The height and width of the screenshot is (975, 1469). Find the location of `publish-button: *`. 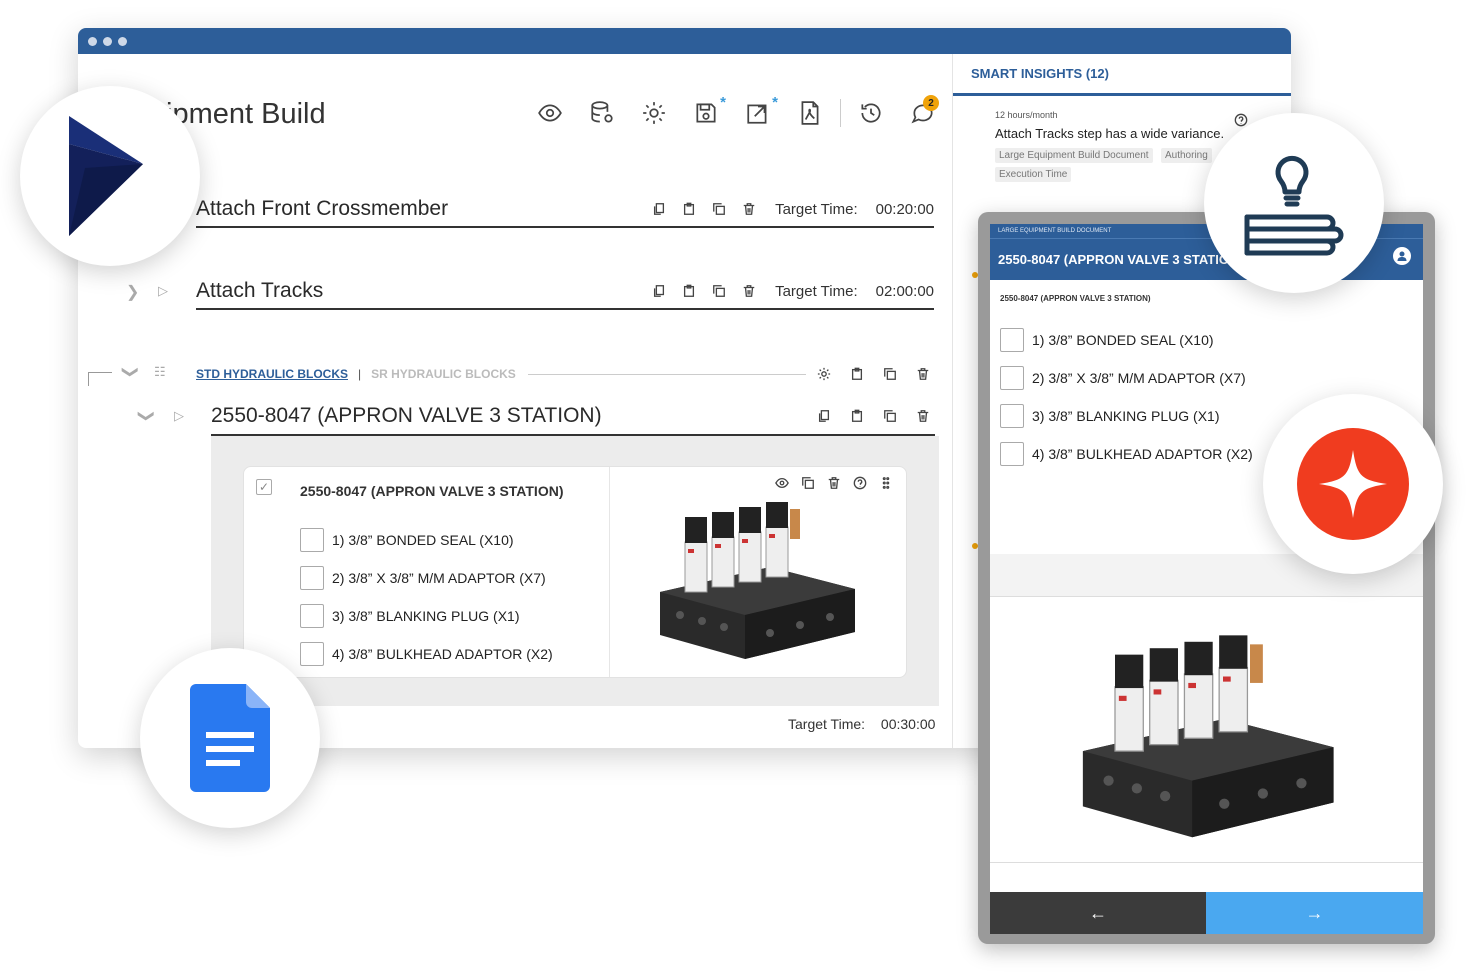

publish-button: * is located at coordinates (758, 111).